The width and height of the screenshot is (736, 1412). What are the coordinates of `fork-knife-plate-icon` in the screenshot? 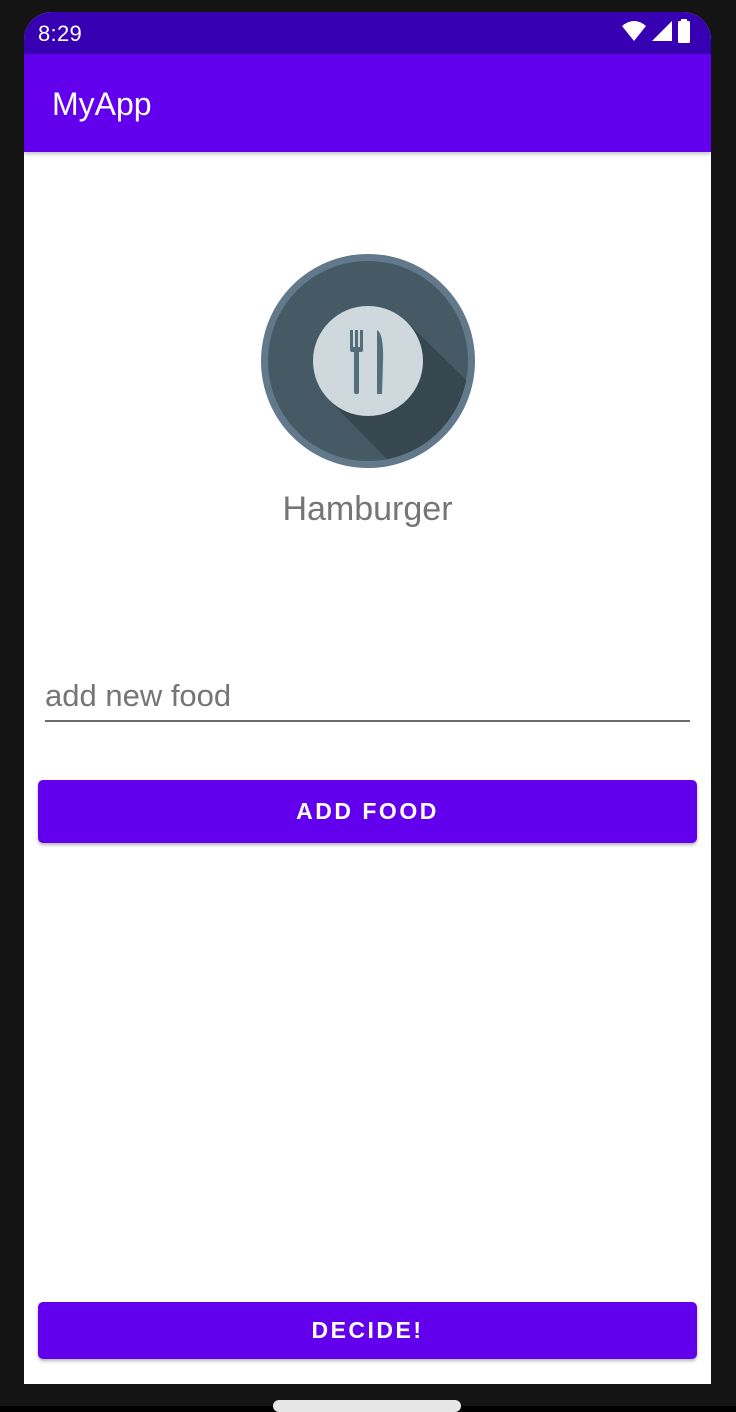 It's located at (368, 361).